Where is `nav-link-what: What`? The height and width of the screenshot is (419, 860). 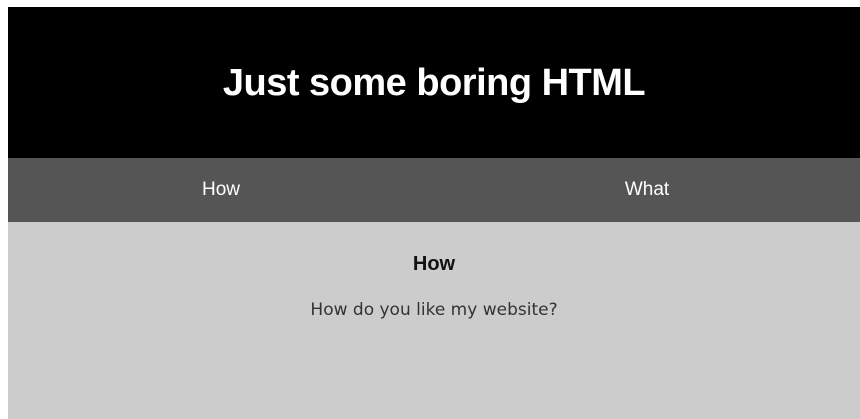
nav-link-what: What is located at coordinates (647, 190).